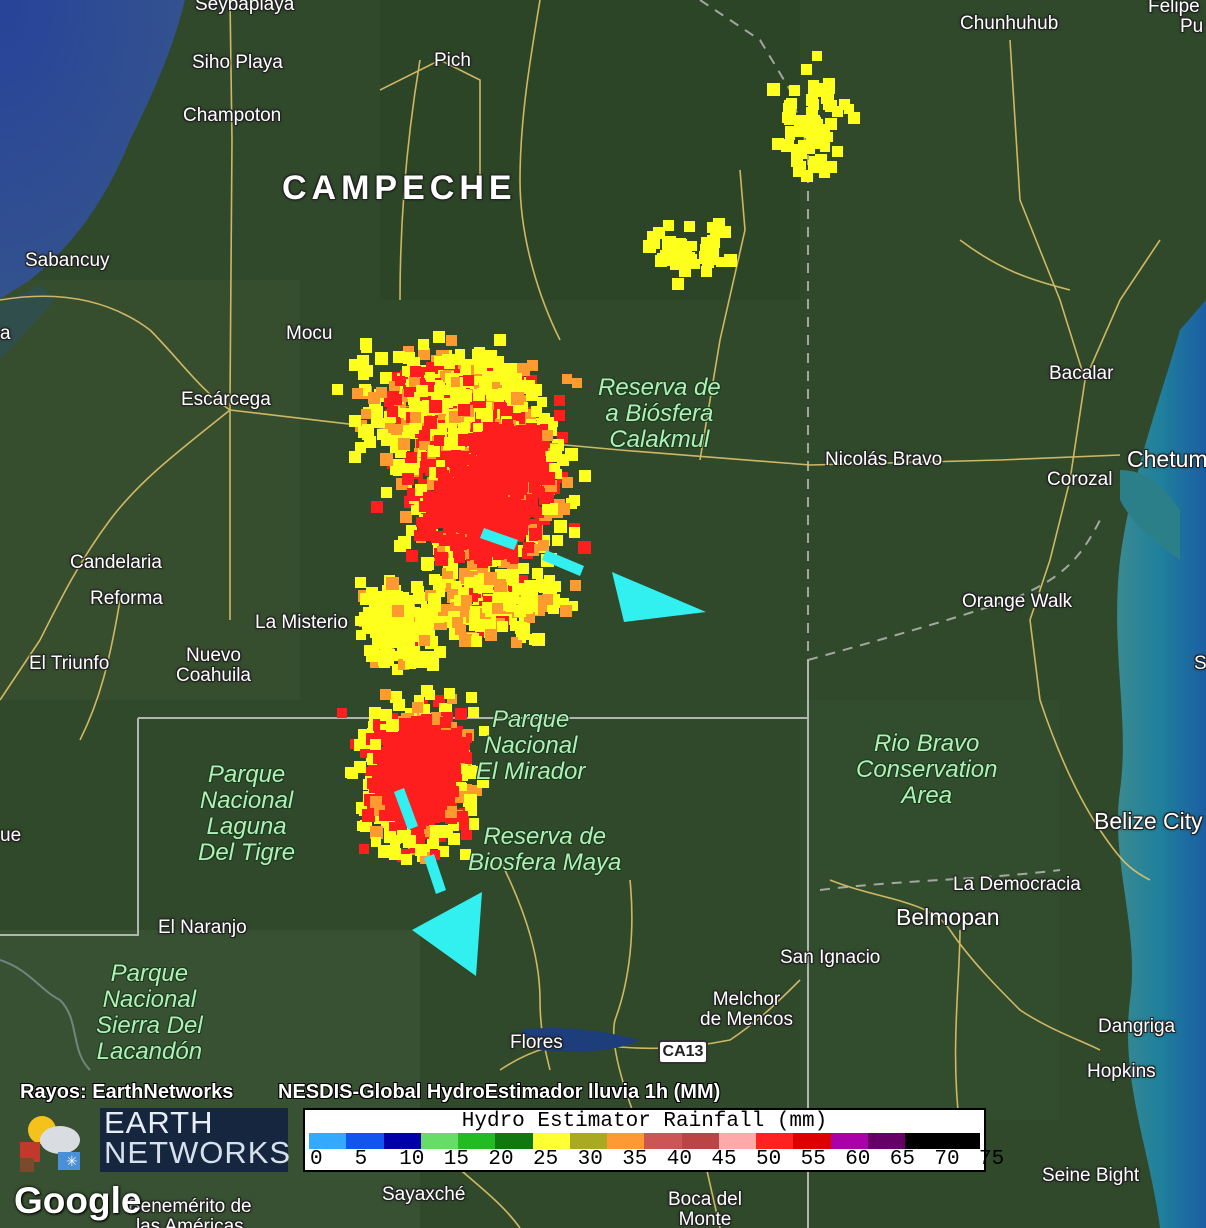 The image size is (1206, 1228). What do you see at coordinates (858, 1159) in the screenshot?
I see `legend-tick-label: 60` at bounding box center [858, 1159].